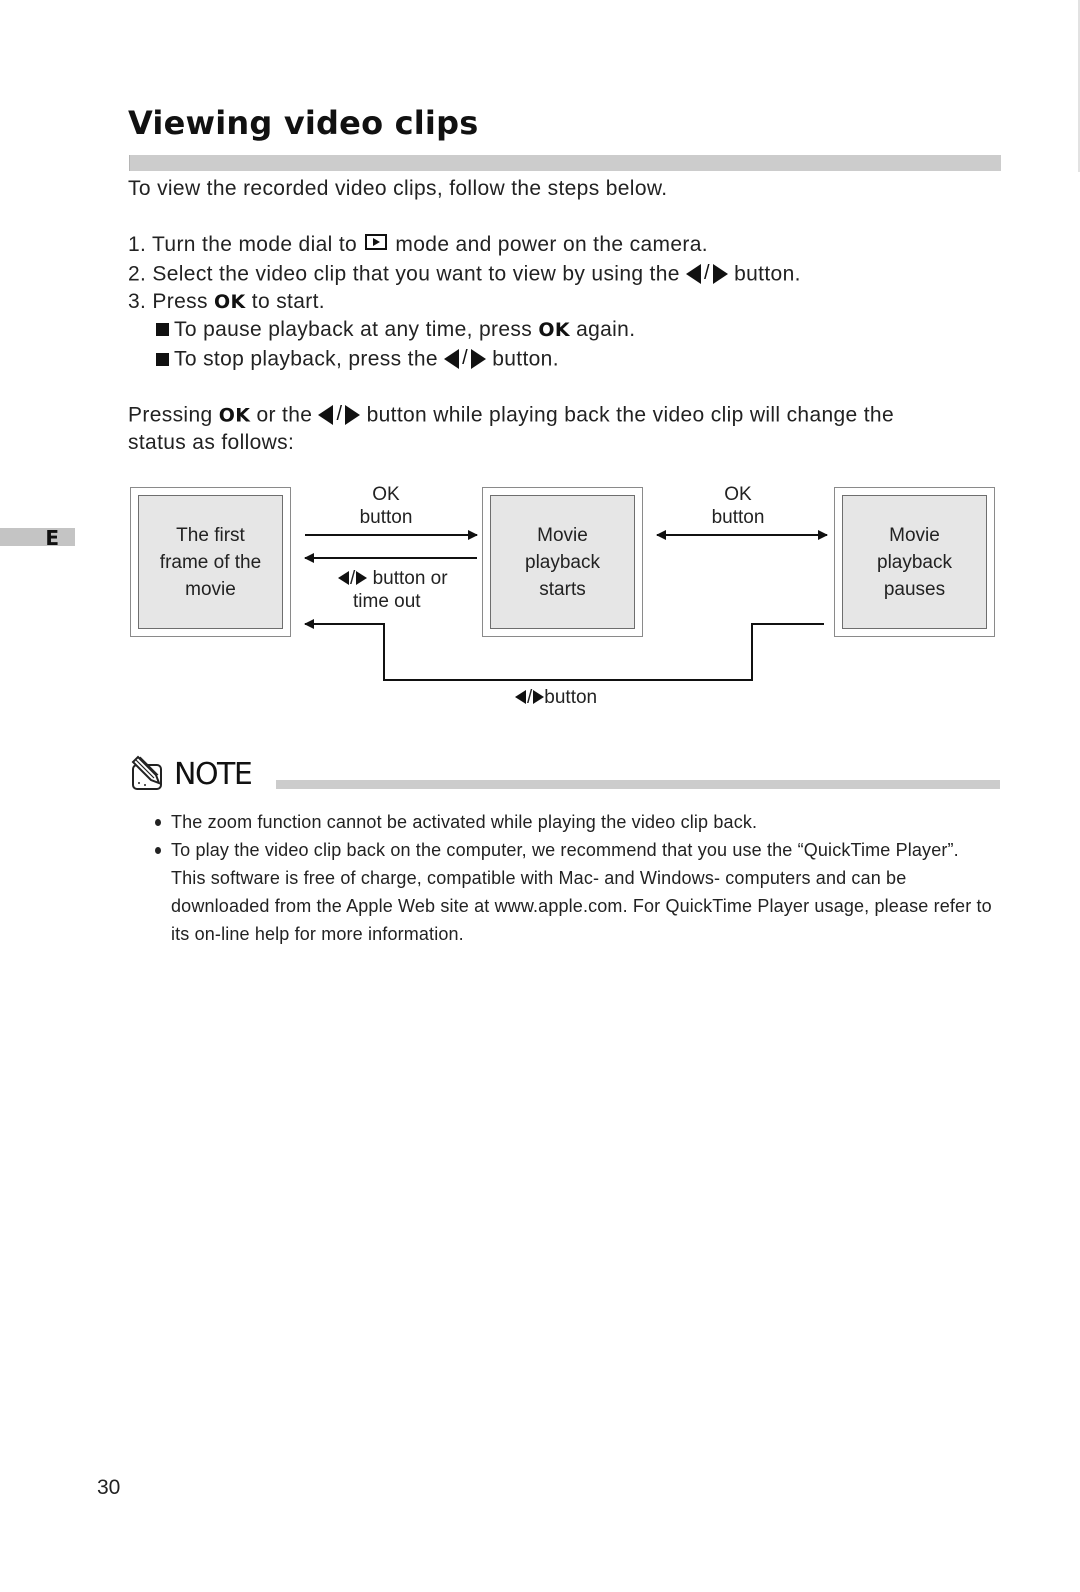  What do you see at coordinates (213, 774) in the screenshot?
I see `note-heading: NOTE` at bounding box center [213, 774].